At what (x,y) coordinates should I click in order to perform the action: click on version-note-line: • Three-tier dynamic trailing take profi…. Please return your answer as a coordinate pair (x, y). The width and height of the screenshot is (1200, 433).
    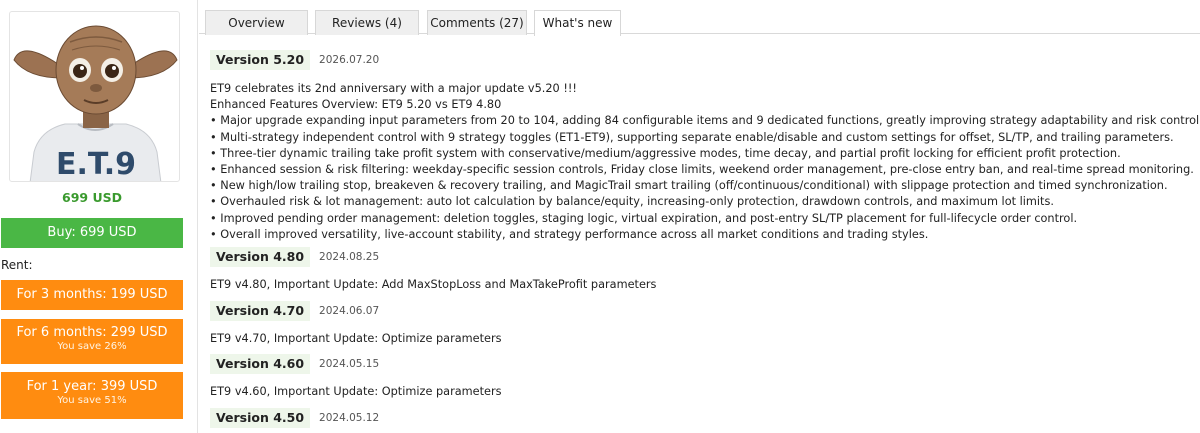
    Looking at the image, I should click on (665, 153).